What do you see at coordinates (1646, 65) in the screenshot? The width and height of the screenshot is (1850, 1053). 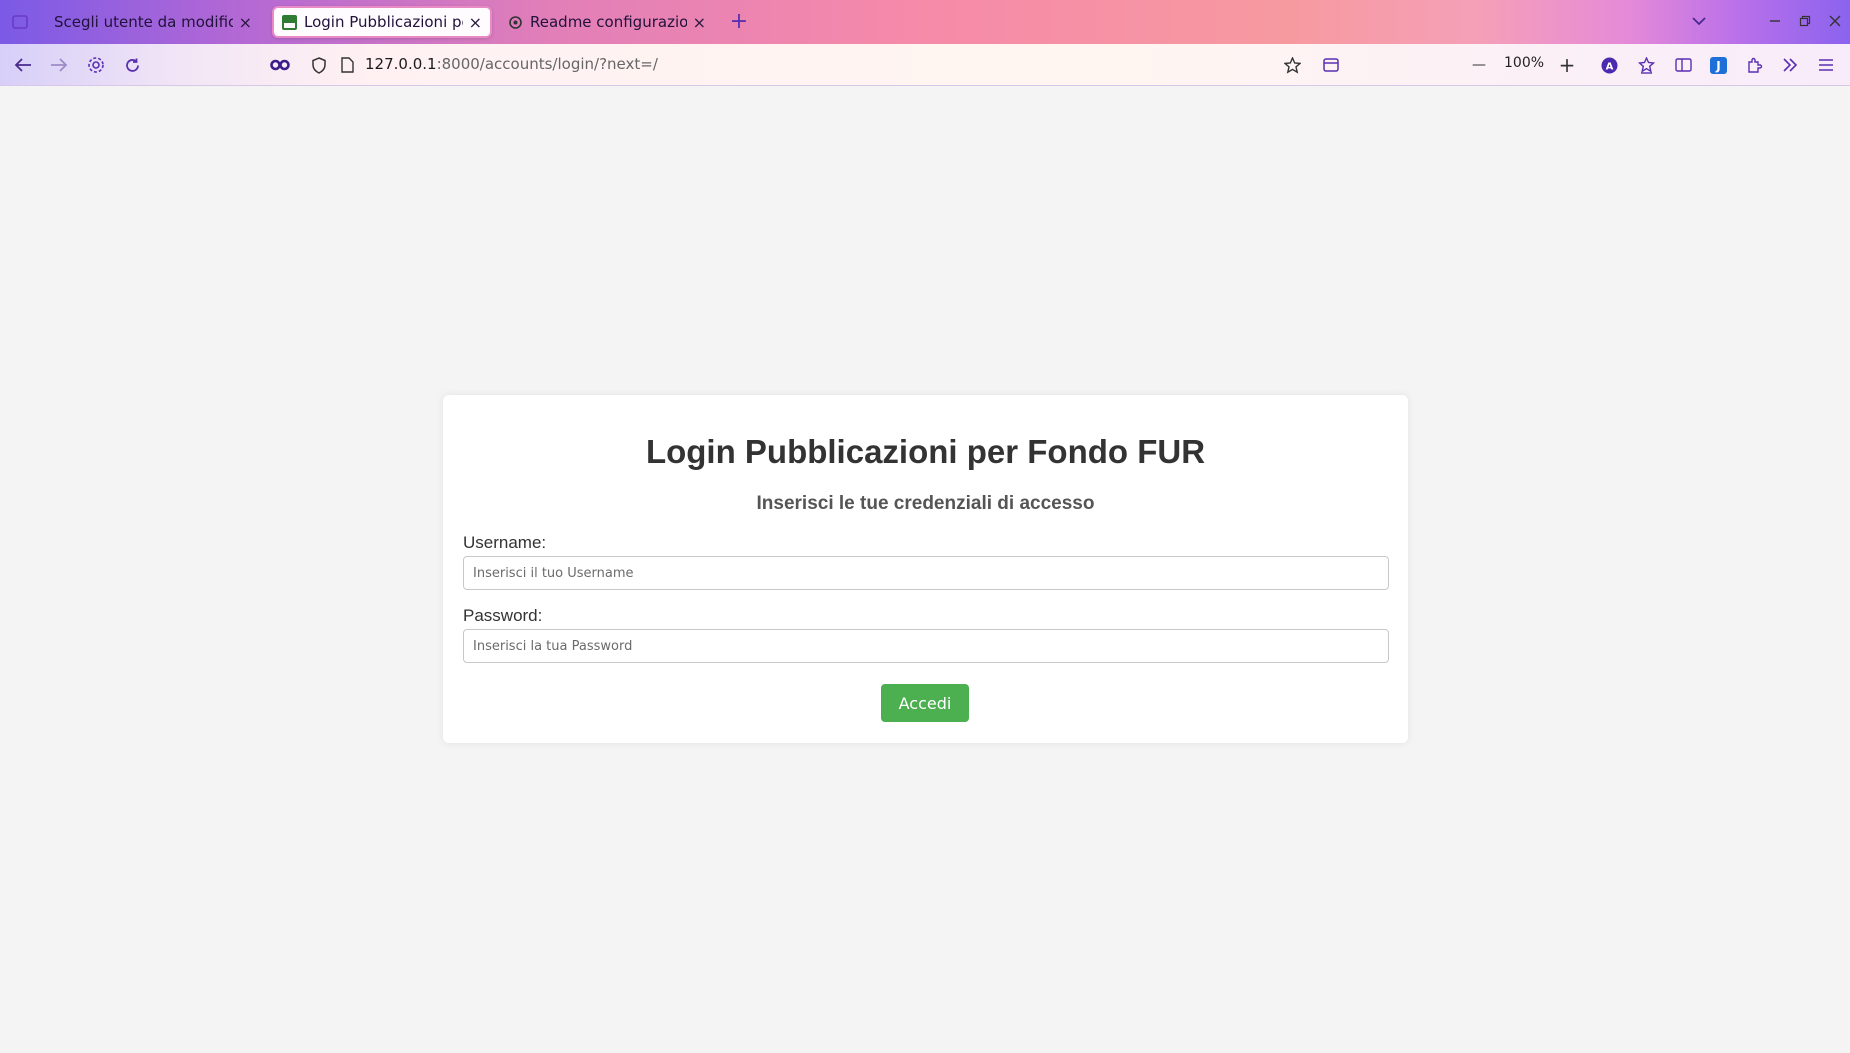 I see `bookmarks-star-list-icon` at bounding box center [1646, 65].